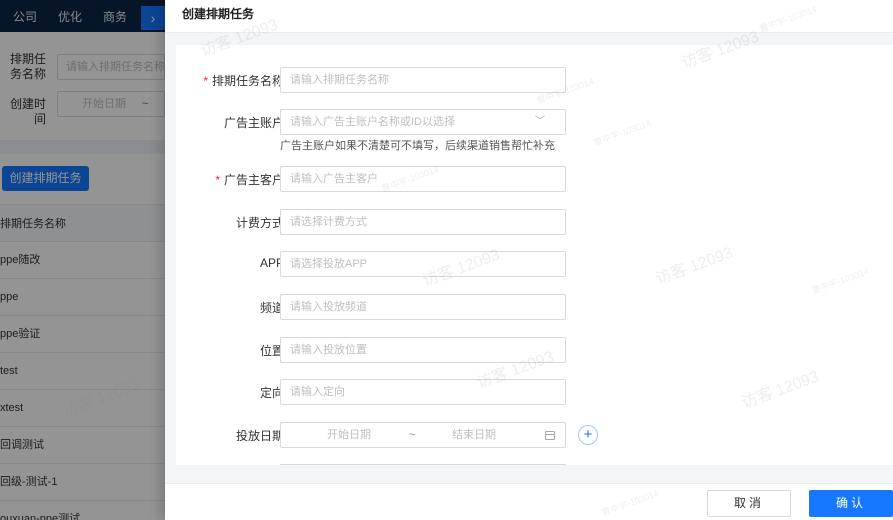 The image size is (893, 520). I want to click on advertiser-account-hint: 广告主账户如果不清楚可不填写，后续渠道销售帮忙补充, so click(417, 146).